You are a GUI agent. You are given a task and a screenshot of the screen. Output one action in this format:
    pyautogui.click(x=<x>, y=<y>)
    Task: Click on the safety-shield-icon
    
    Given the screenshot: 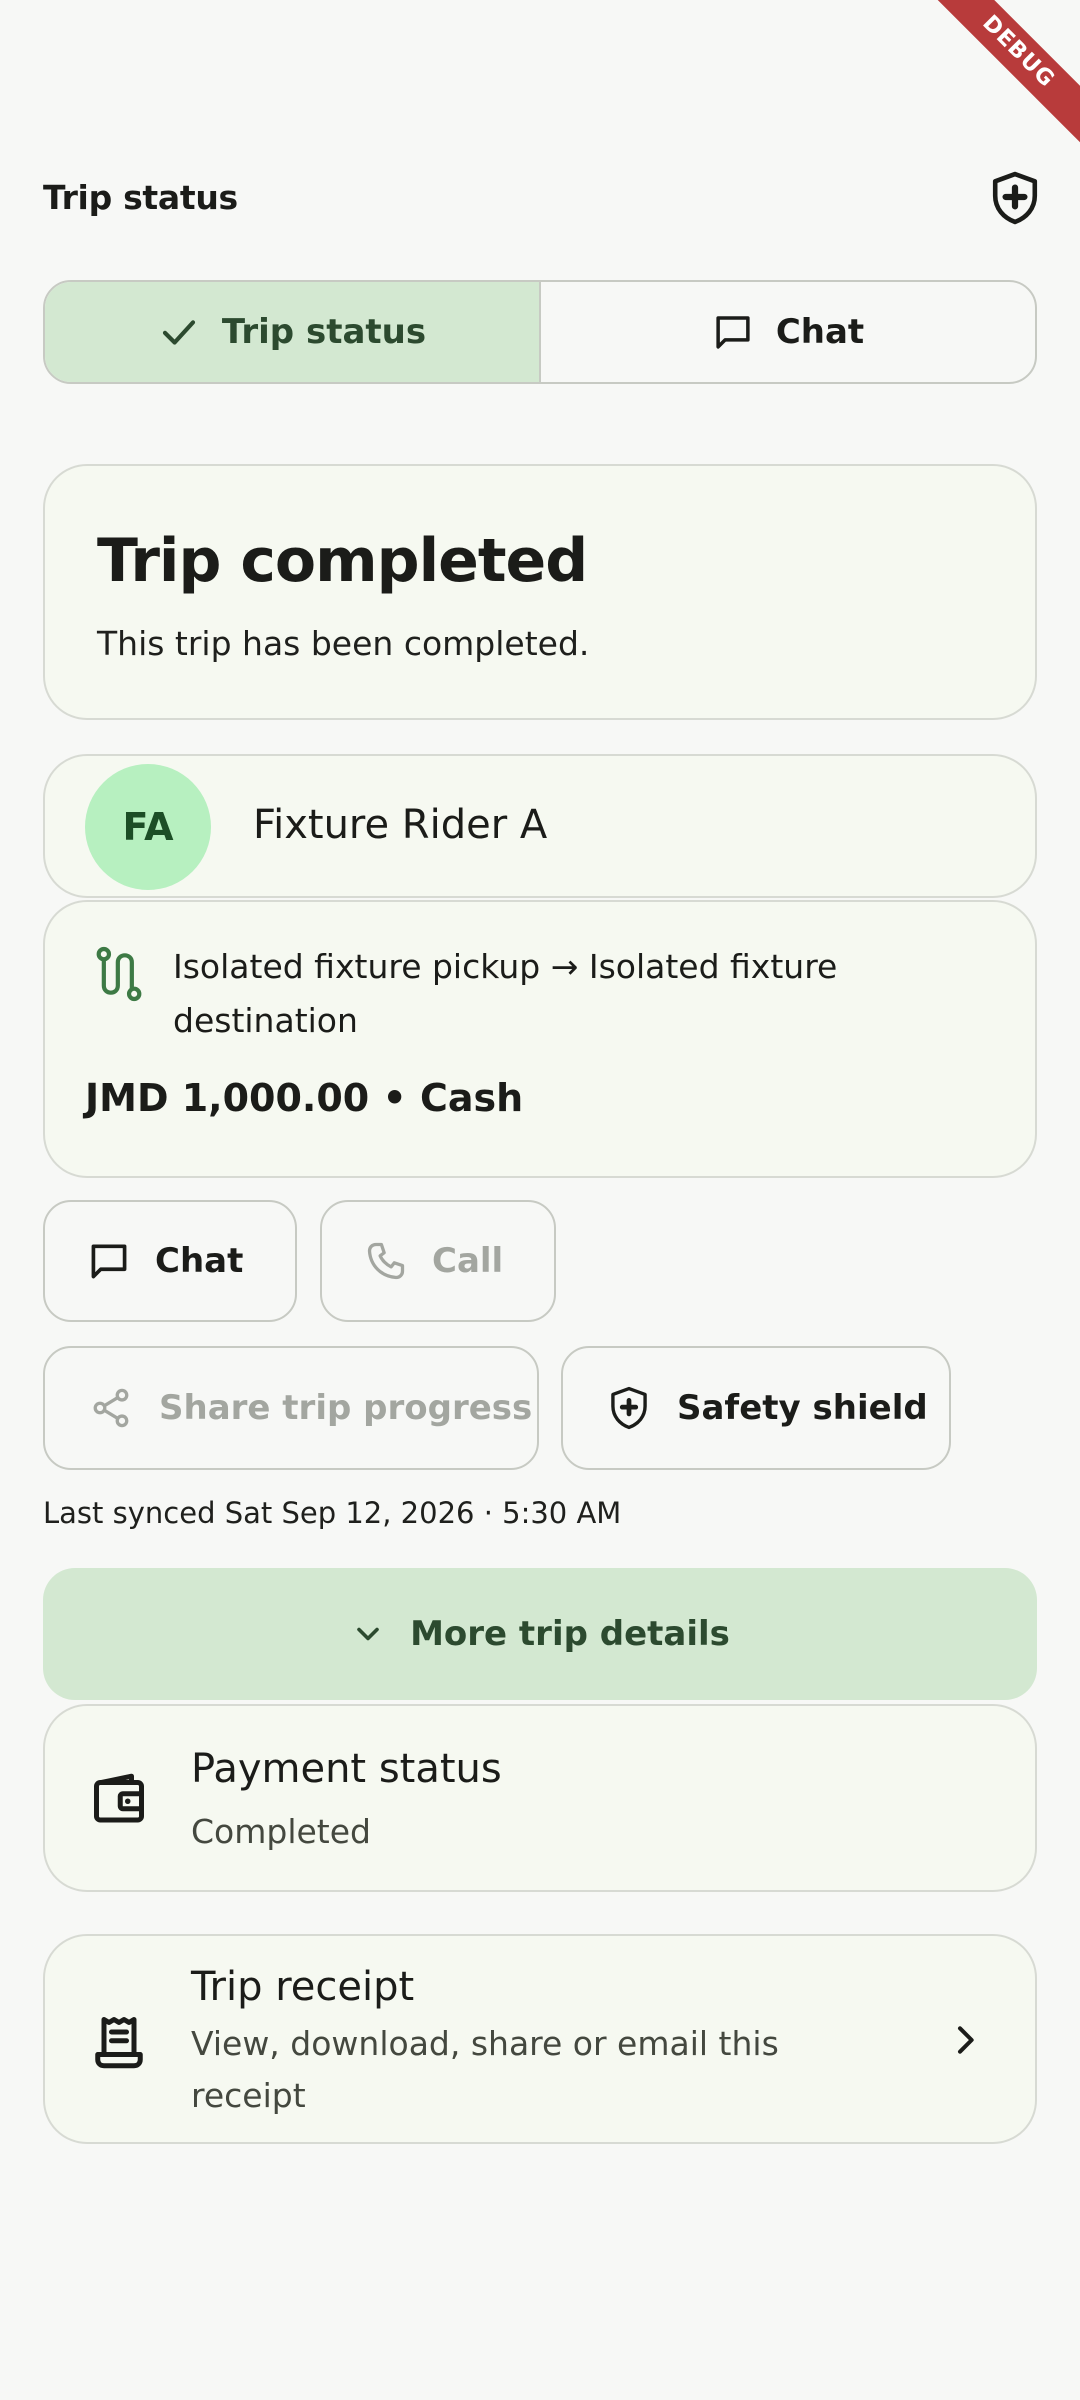 What is the action you would take?
    pyautogui.click(x=1015, y=198)
    